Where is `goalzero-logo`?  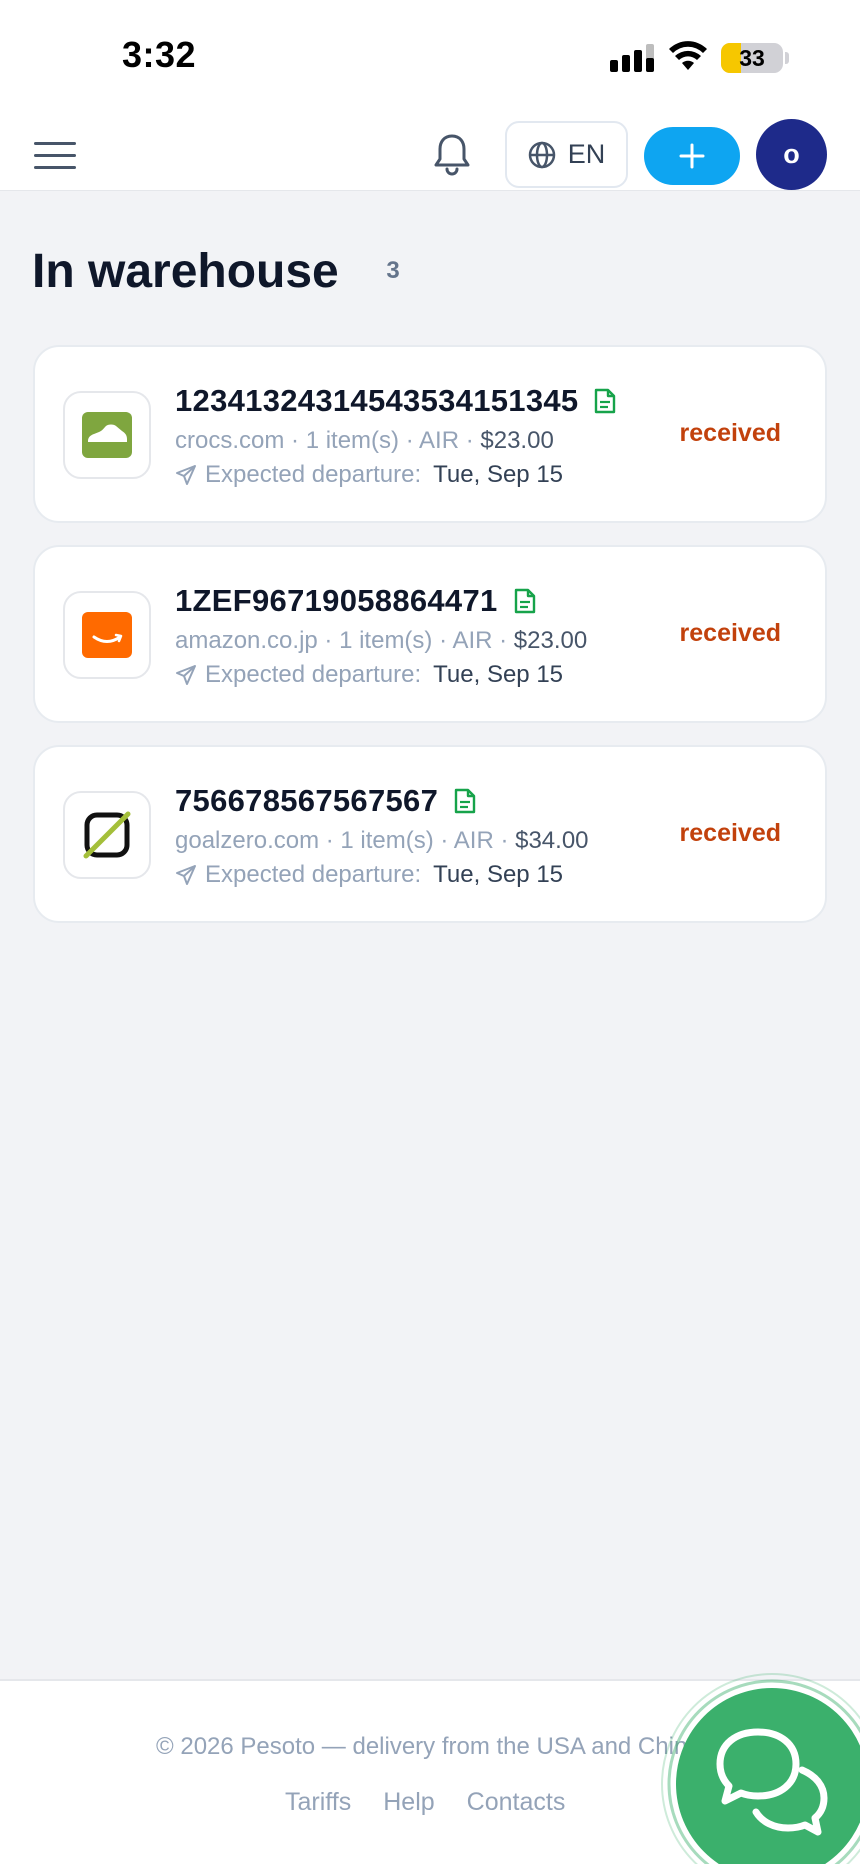
goalzero-logo is located at coordinates (107, 835).